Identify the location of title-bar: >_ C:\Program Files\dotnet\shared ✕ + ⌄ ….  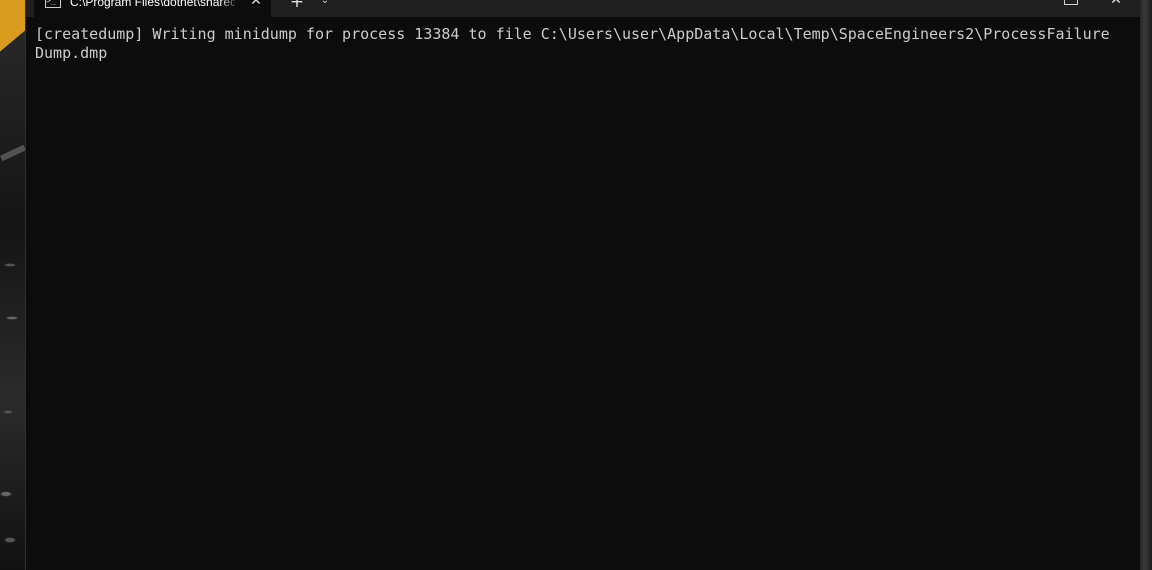
(583, 8).